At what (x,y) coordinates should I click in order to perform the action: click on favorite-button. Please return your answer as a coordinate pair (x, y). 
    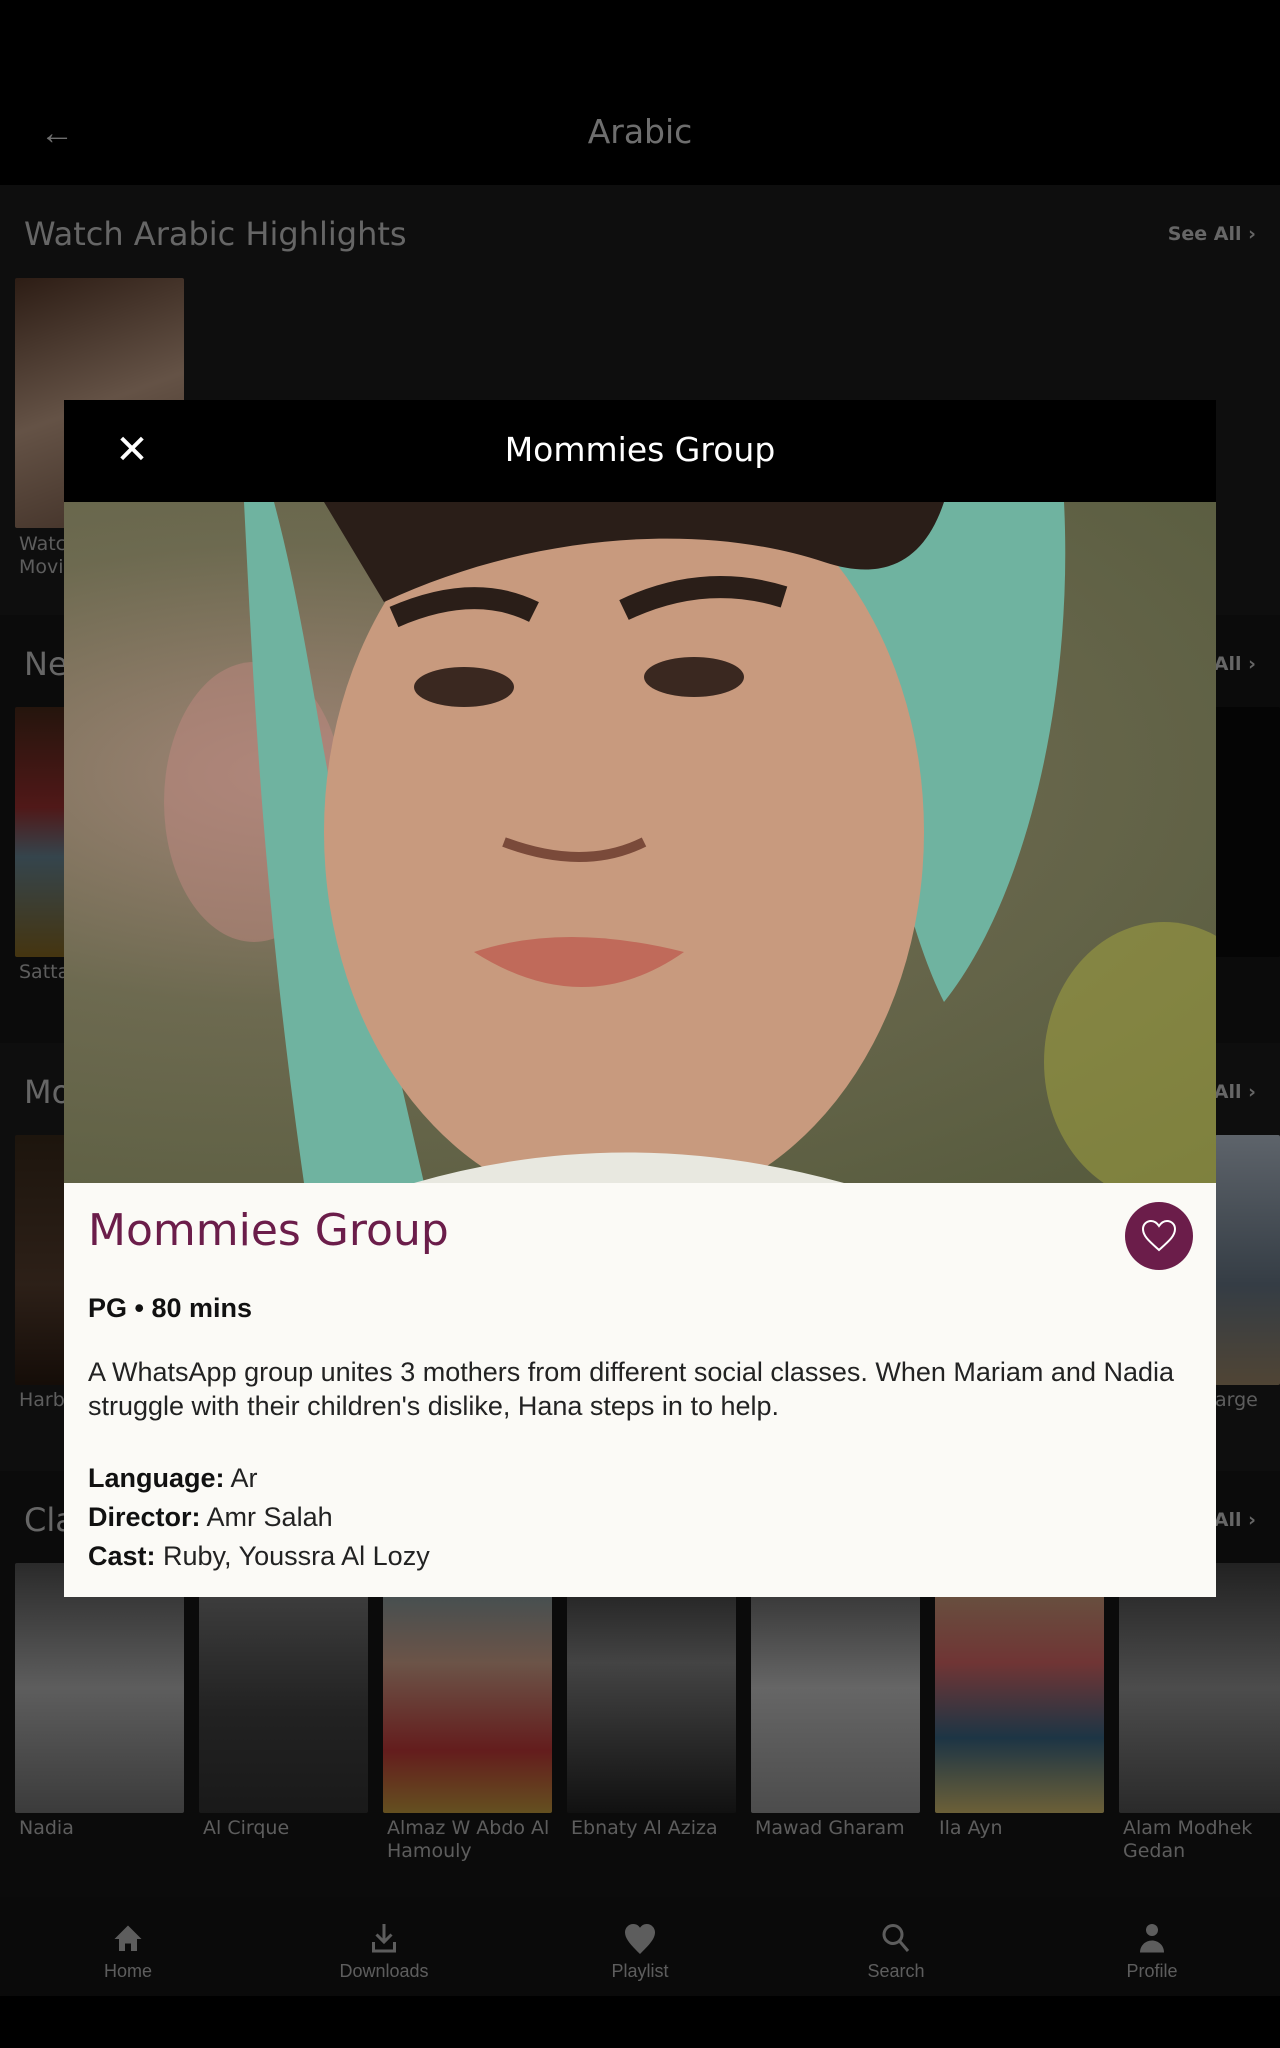
    Looking at the image, I should click on (1159, 1236).